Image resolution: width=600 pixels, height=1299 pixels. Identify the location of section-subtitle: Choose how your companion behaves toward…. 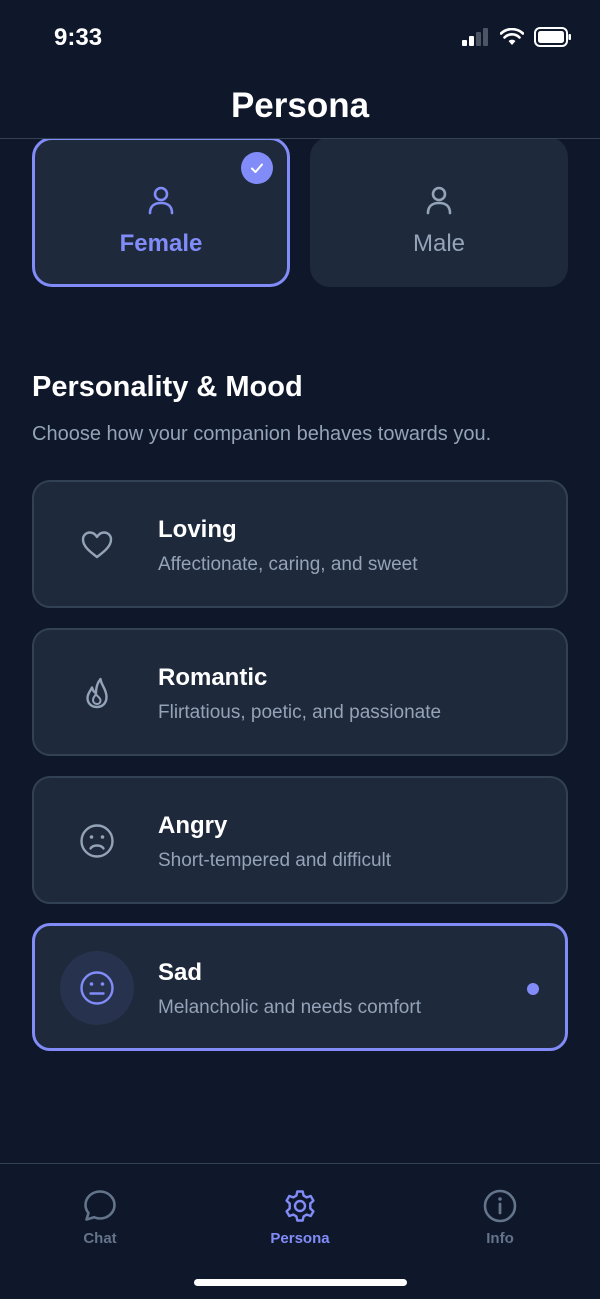
(262, 434).